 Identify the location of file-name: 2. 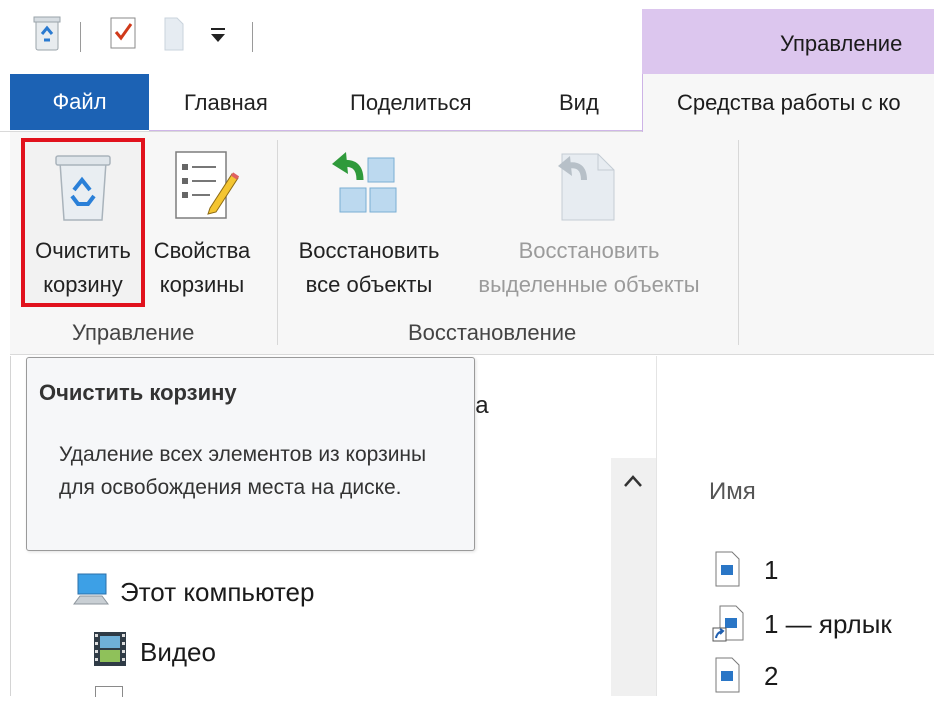
(771, 675).